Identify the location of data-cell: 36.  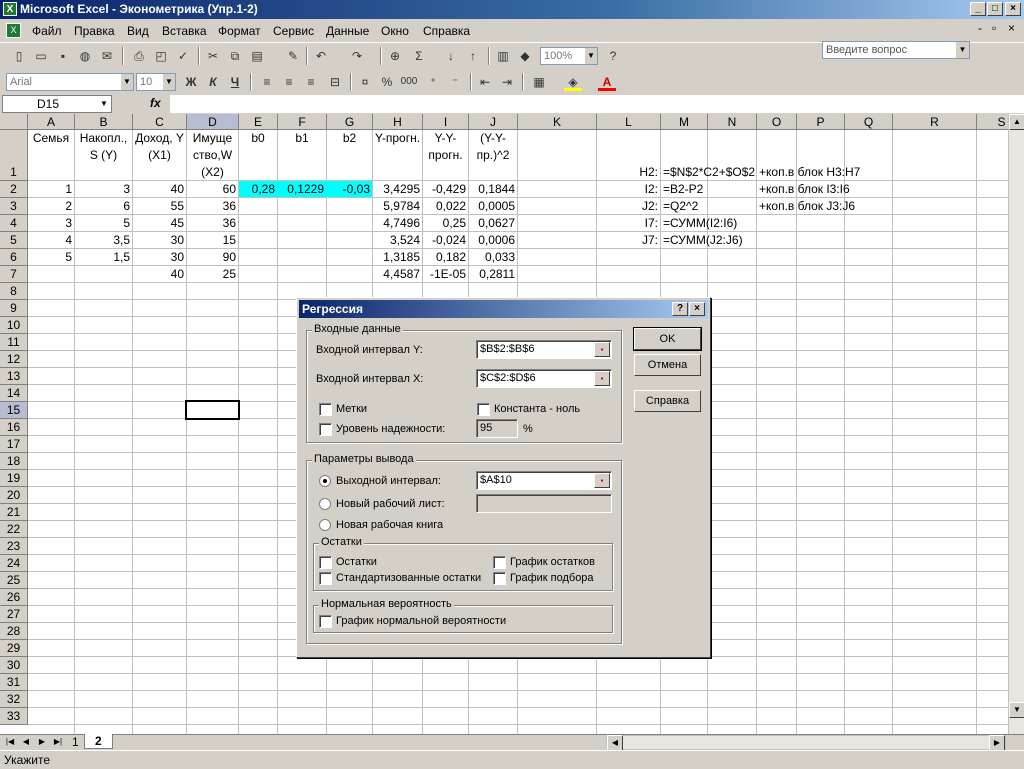
(211, 223).